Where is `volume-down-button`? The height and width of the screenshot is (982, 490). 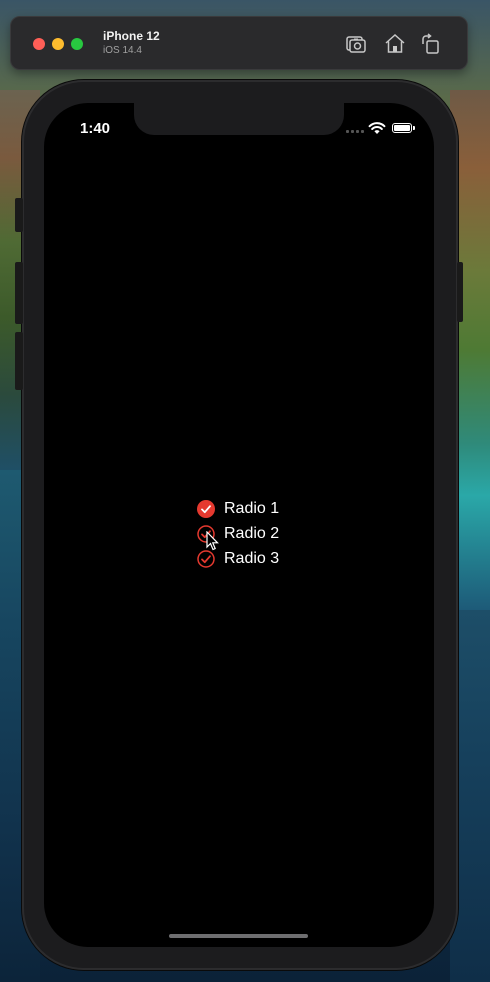
volume-down-button is located at coordinates (19, 361).